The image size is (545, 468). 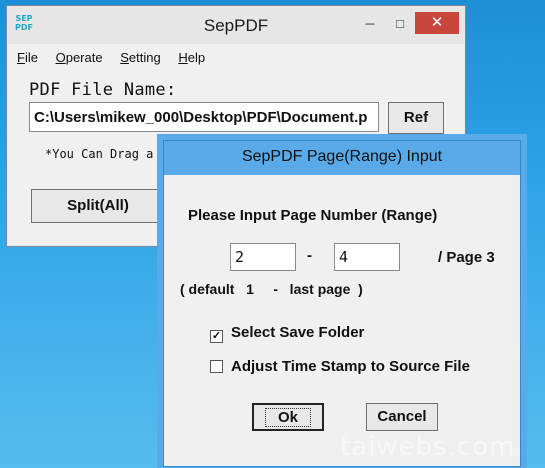 What do you see at coordinates (79, 57) in the screenshot?
I see `menu-operate: Operate` at bounding box center [79, 57].